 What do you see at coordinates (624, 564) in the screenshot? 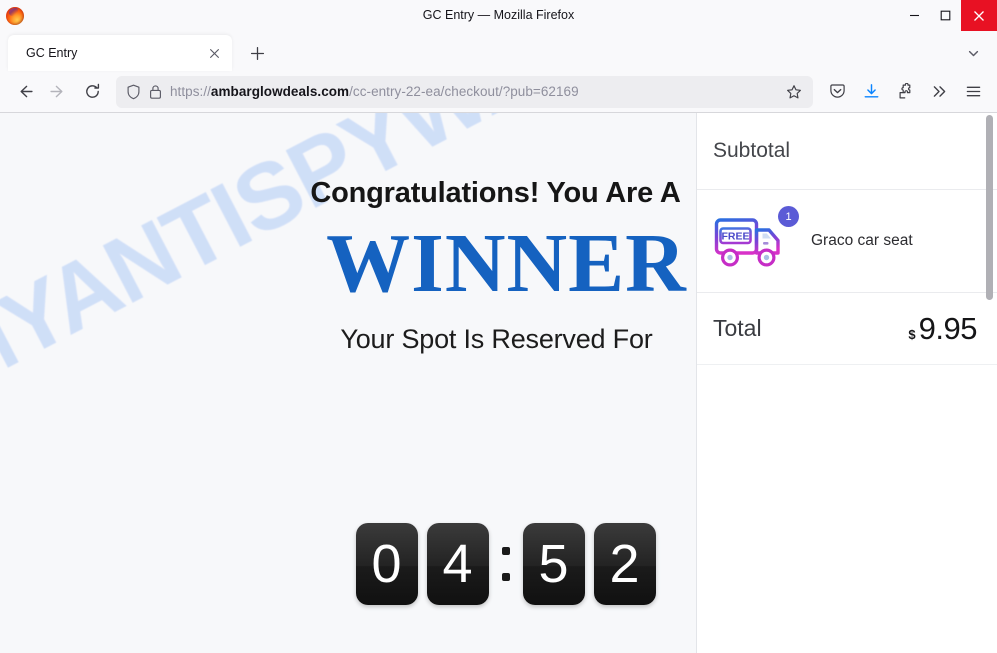
I see `countdown-second-ones: 2` at bounding box center [624, 564].